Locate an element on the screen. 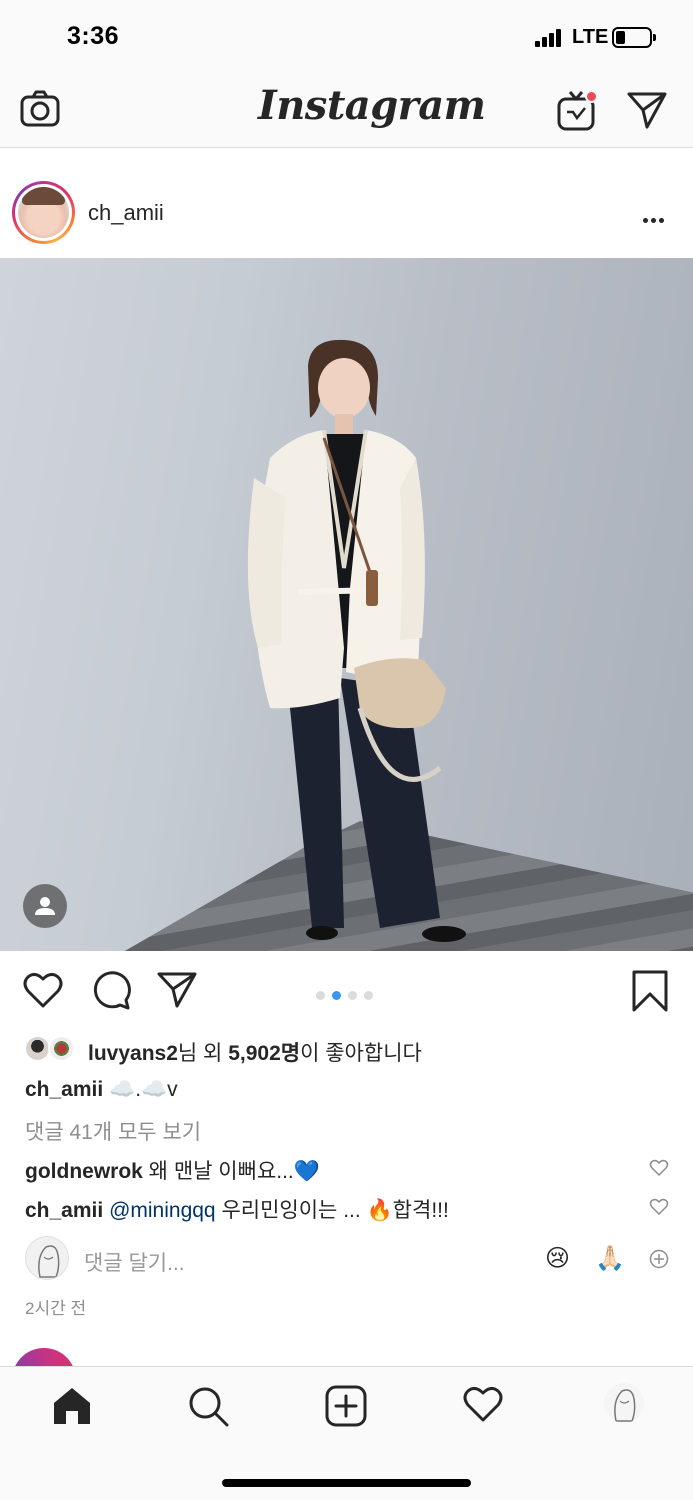  photo-person is located at coordinates (356, 640).